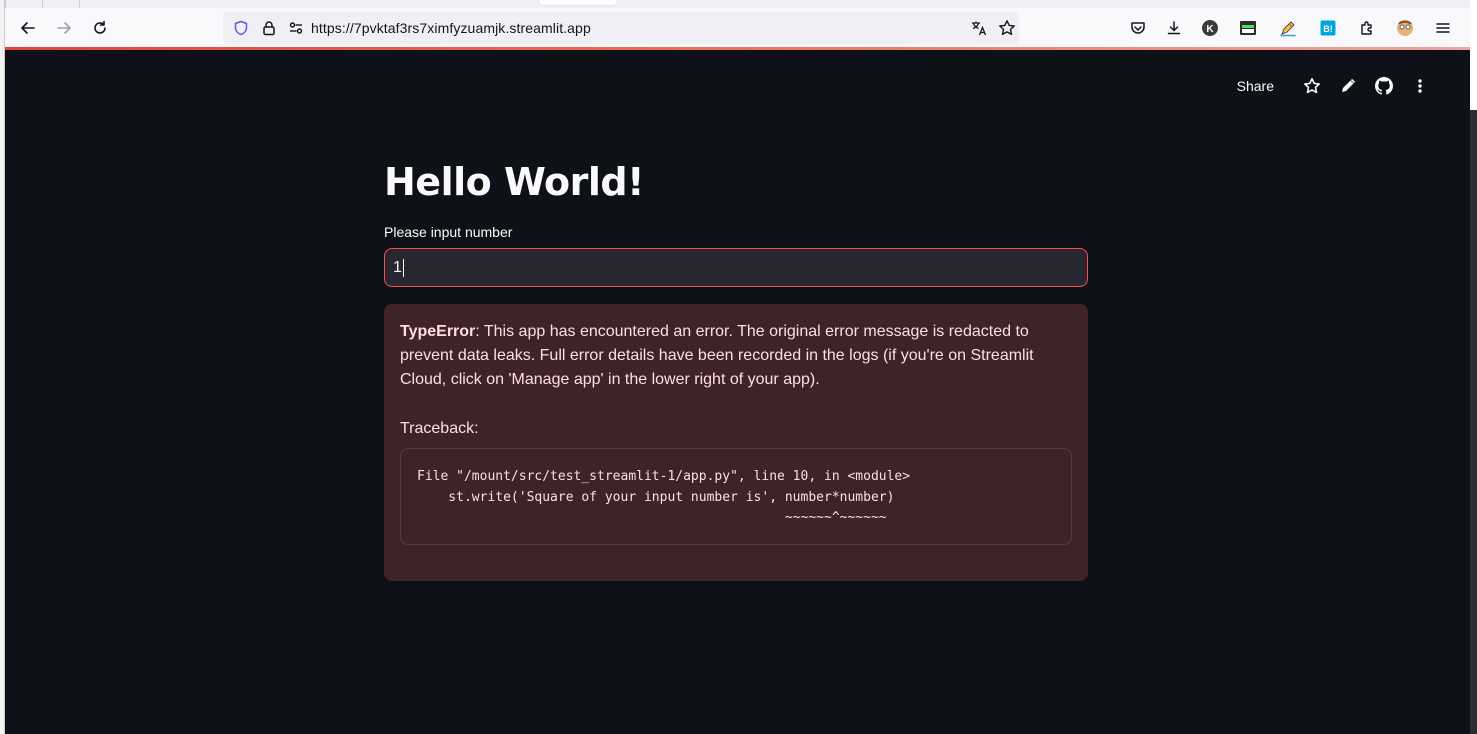  Describe the element at coordinates (439, 428) in the screenshot. I see `traceback-label: Traceback:` at that location.